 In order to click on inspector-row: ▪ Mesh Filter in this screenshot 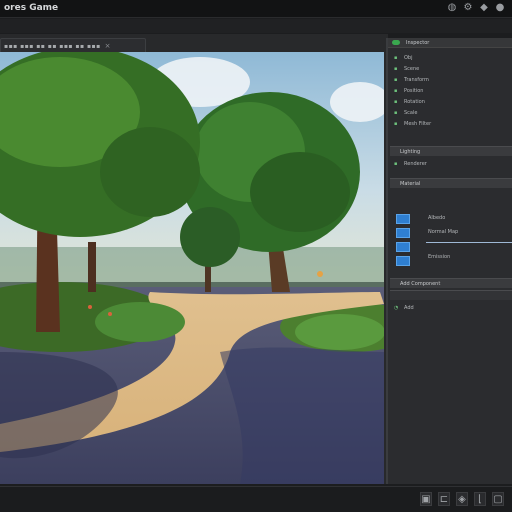, I will do `click(412, 124)`.